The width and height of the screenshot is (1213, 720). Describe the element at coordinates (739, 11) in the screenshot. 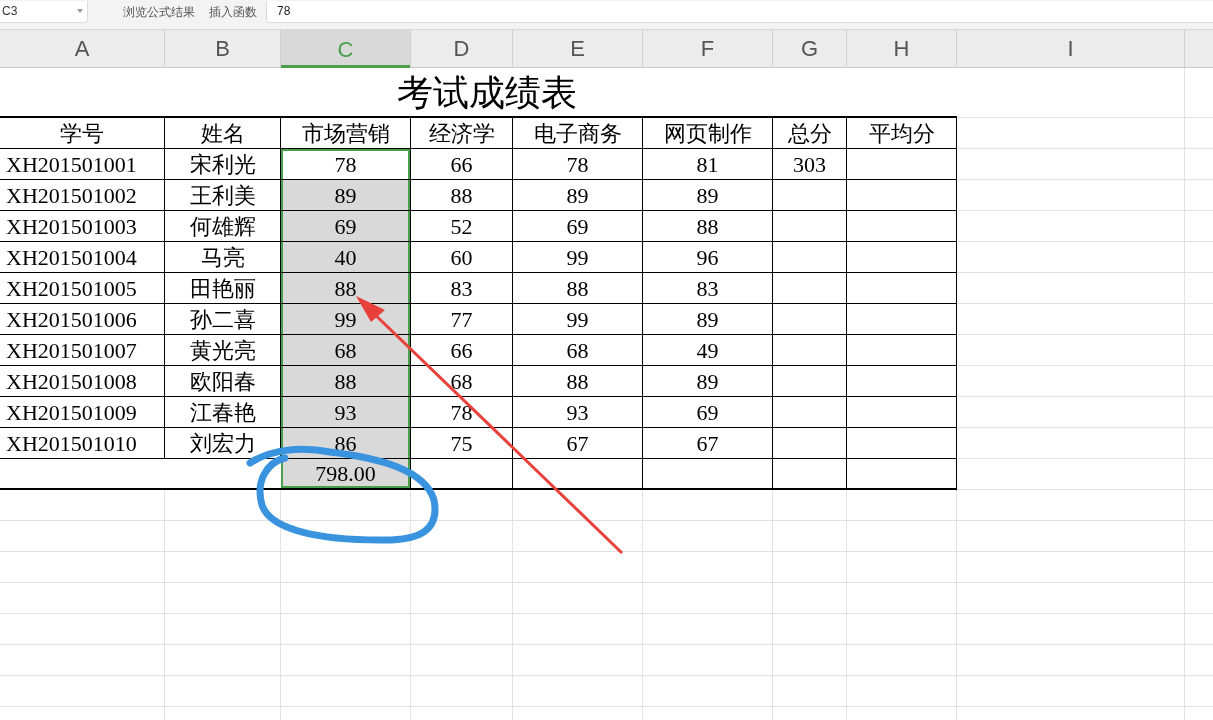

I see `formula-field: 78` at that location.